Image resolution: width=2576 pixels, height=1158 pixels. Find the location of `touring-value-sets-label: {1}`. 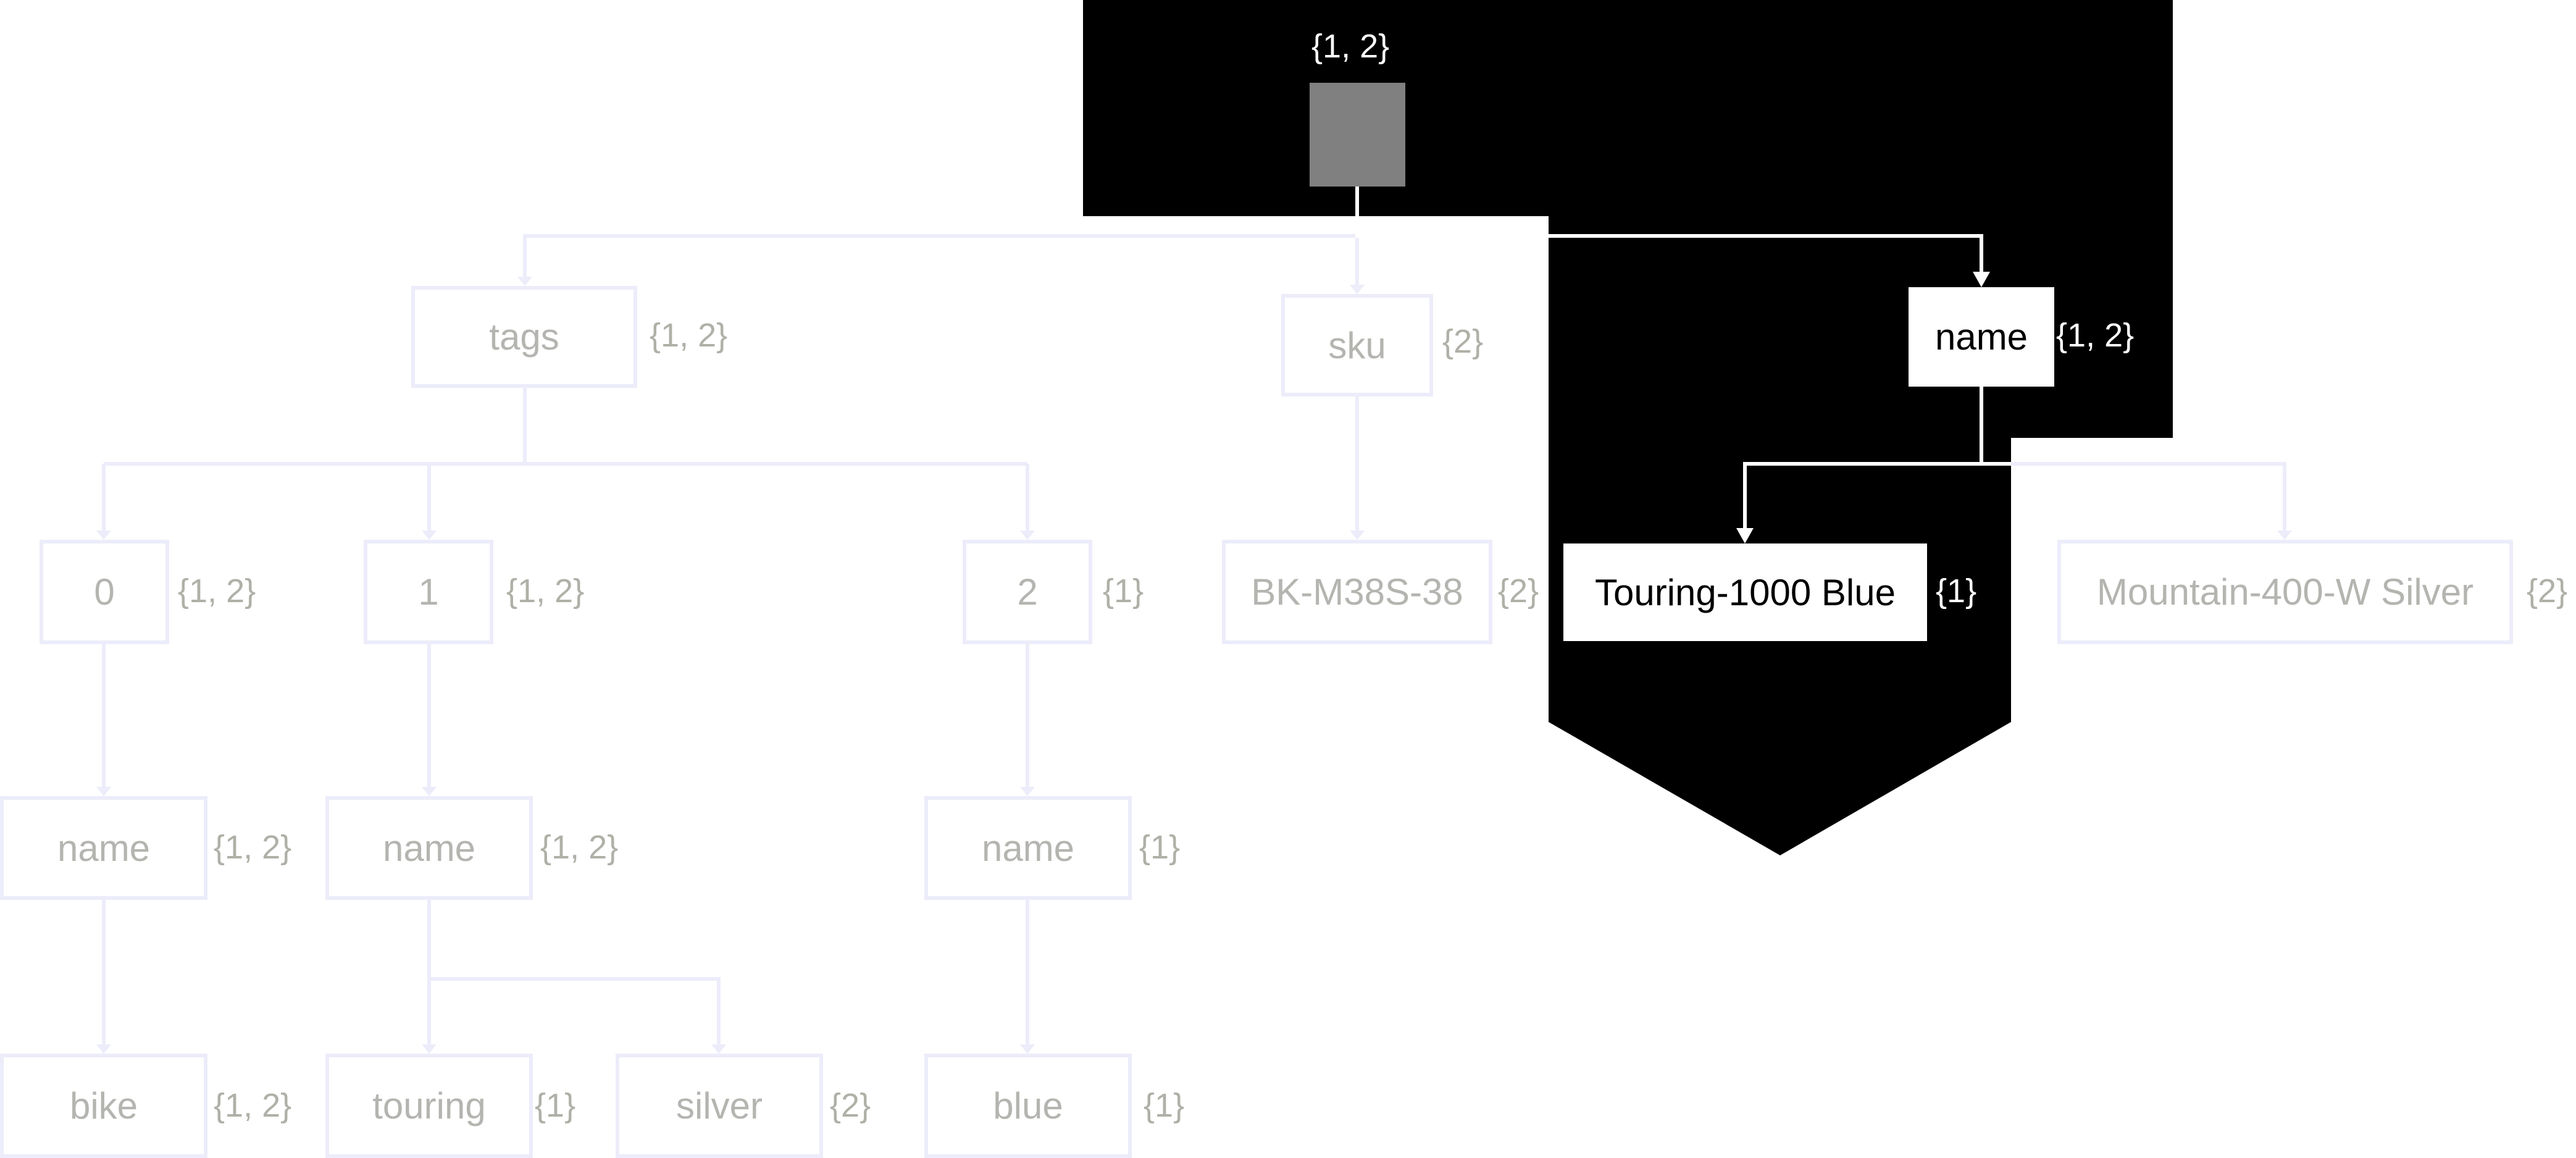

touring-value-sets-label: {1} is located at coordinates (555, 1105).